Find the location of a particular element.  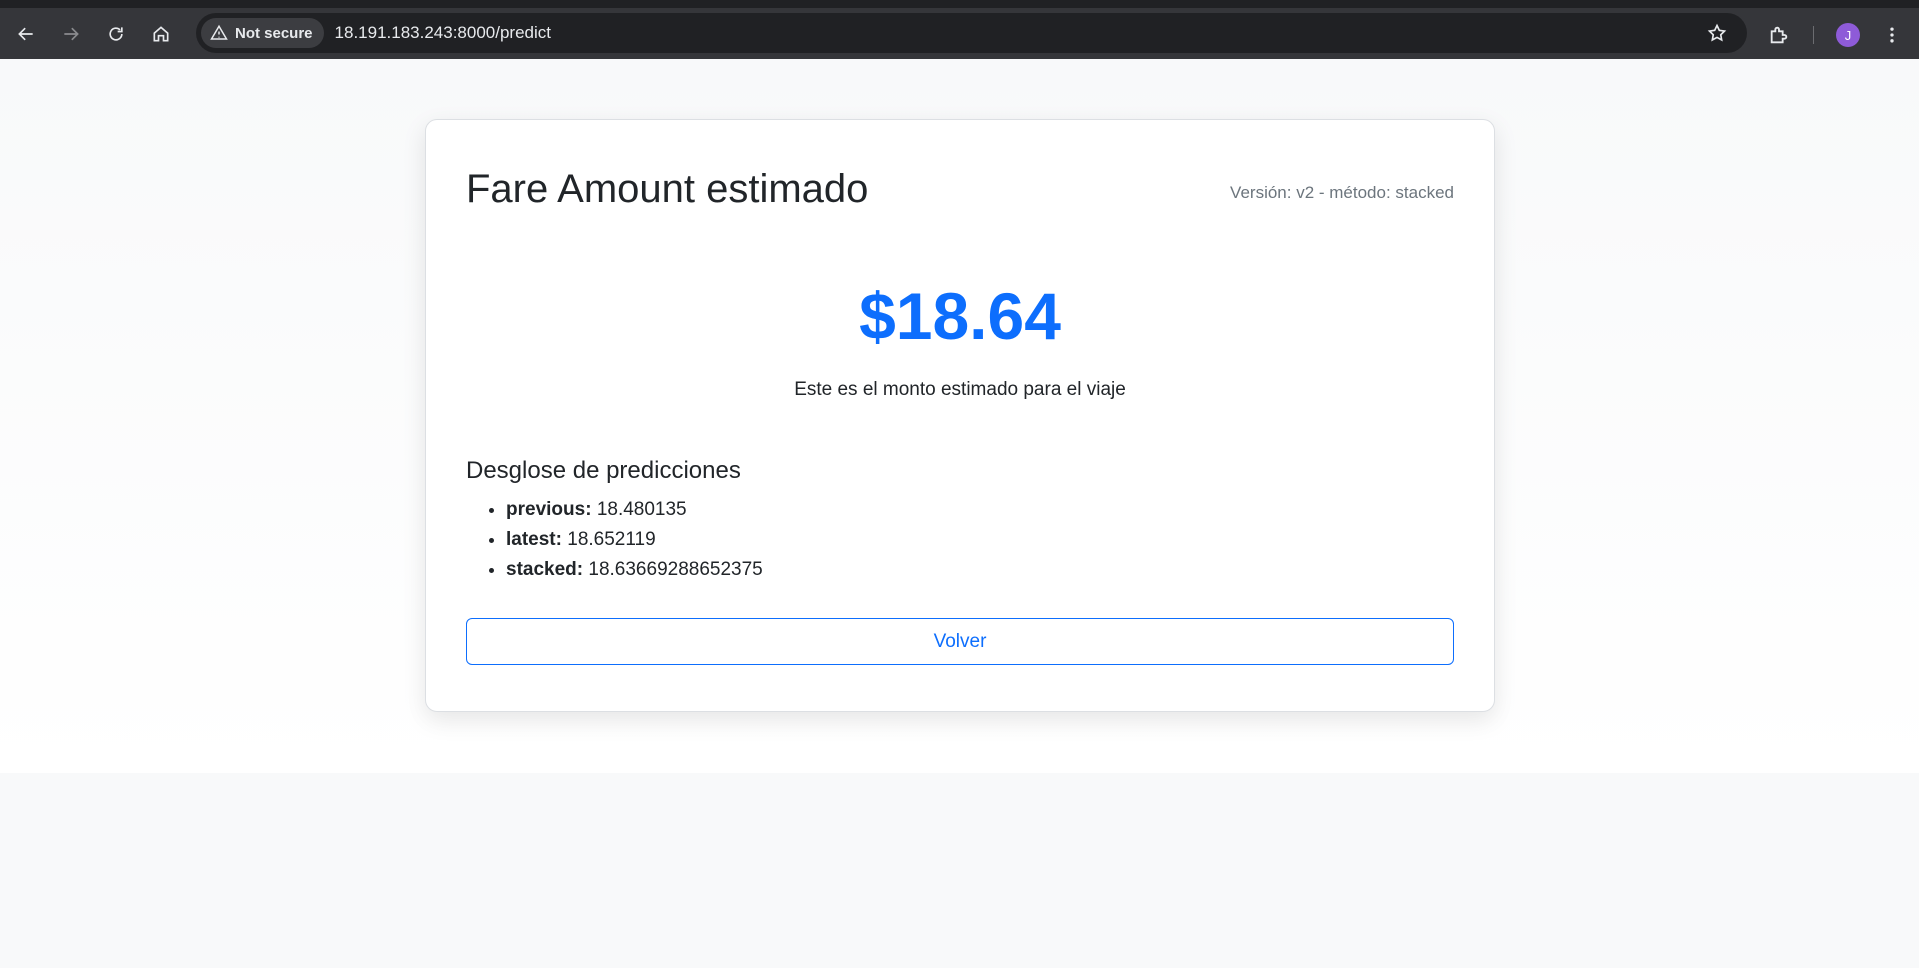

arrow-right-icon is located at coordinates (71, 33).